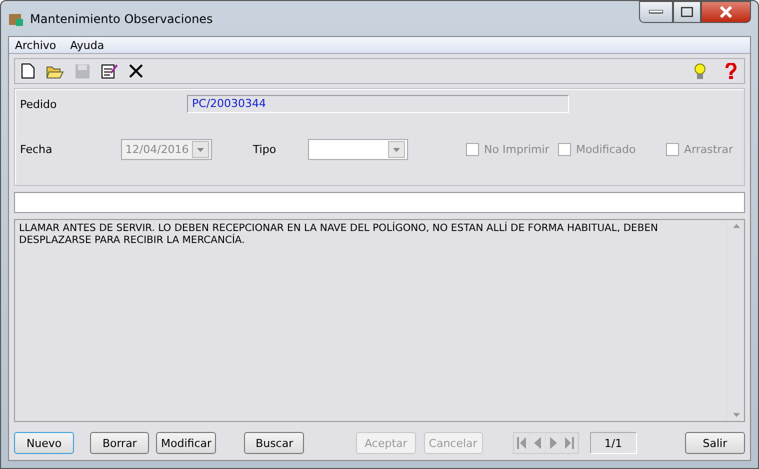  What do you see at coordinates (55, 71) in the screenshot?
I see `folder-icon` at bounding box center [55, 71].